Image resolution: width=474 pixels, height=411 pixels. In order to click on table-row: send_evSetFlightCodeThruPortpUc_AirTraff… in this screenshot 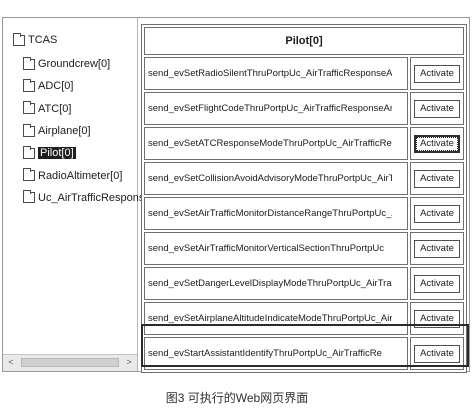, I will do `click(304, 108)`.